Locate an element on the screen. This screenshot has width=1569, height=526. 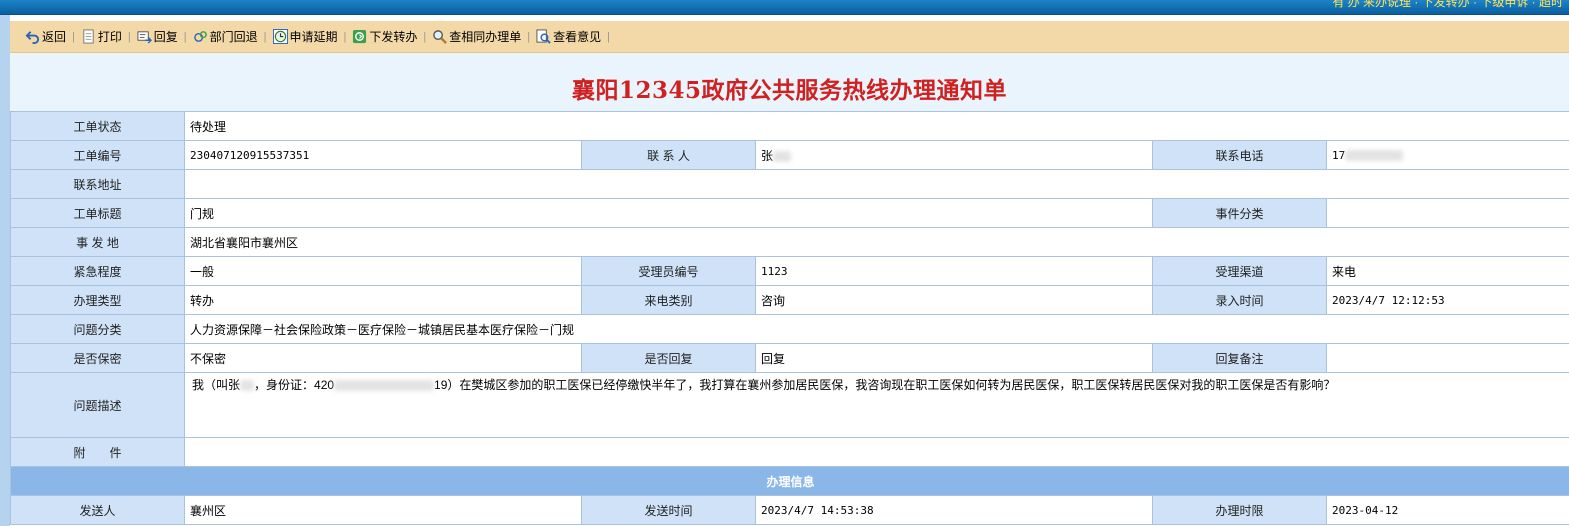
entry-time-label: 录入时间 is located at coordinates (1239, 300).